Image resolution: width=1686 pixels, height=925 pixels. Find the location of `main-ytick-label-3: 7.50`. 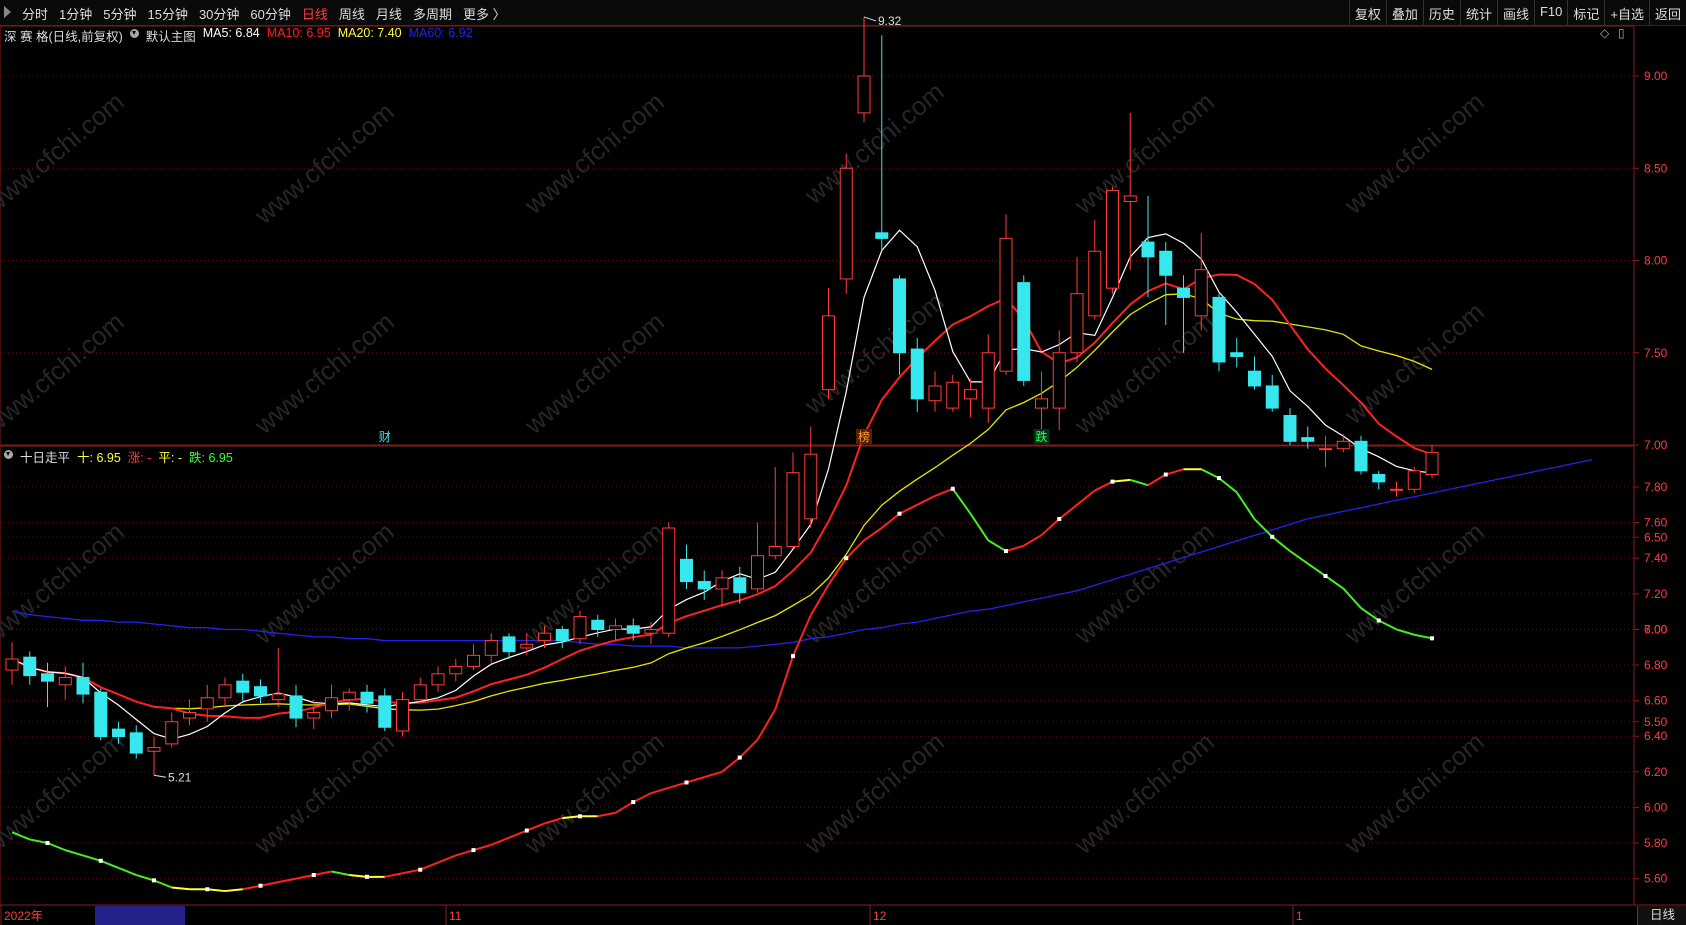

main-ytick-label-3: 7.50 is located at coordinates (1656, 353).